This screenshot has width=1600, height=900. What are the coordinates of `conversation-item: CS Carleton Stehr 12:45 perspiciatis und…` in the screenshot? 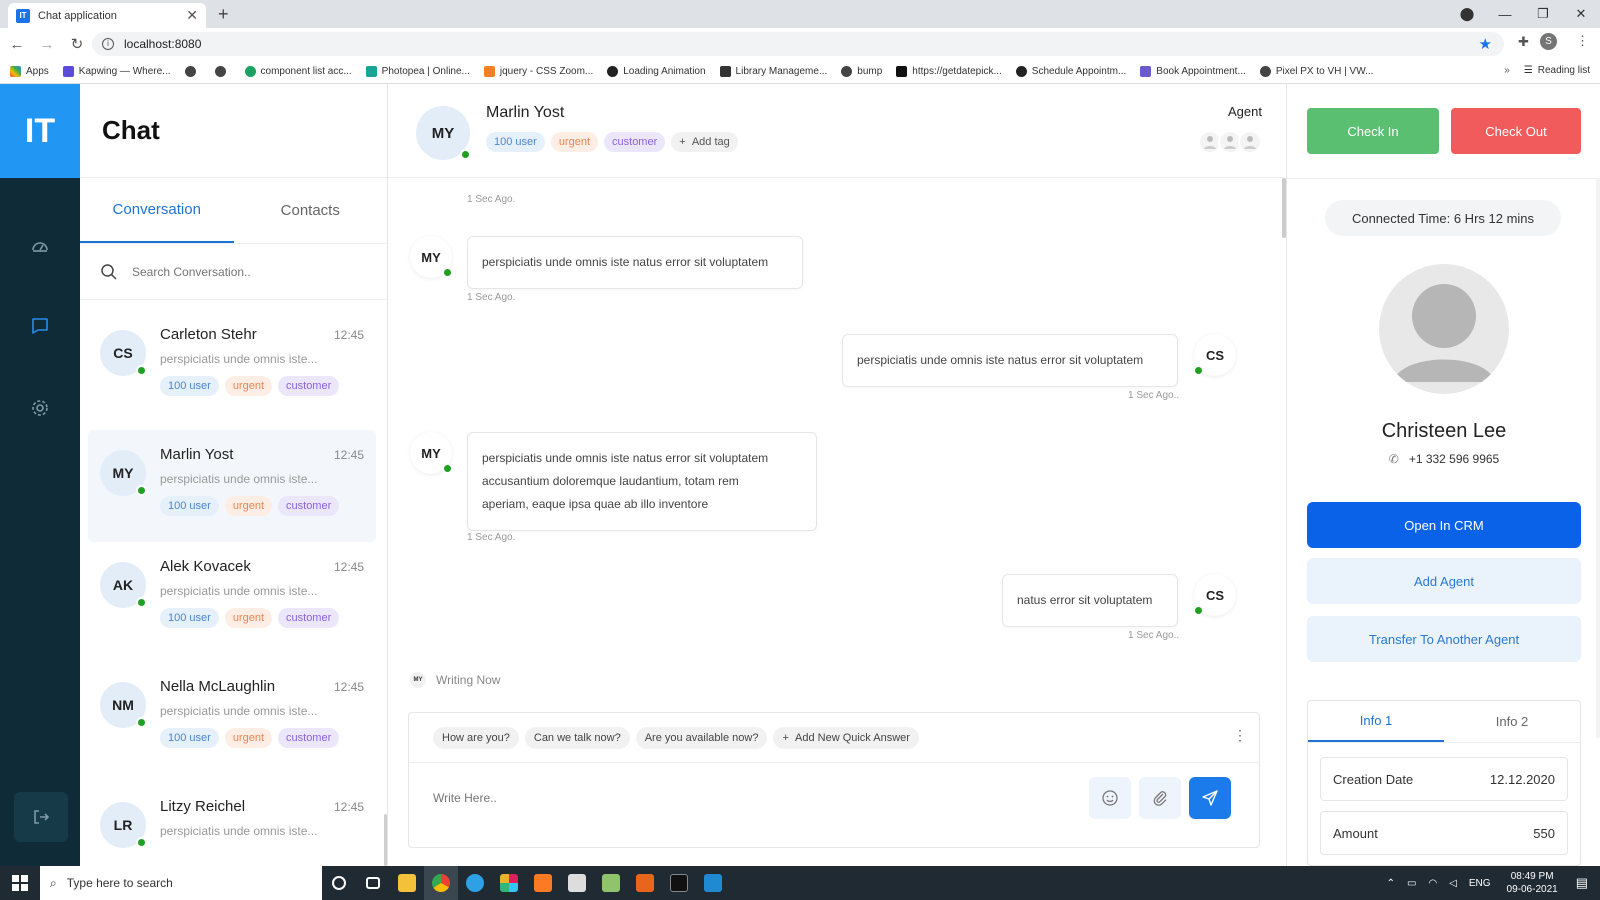 It's located at (232, 366).